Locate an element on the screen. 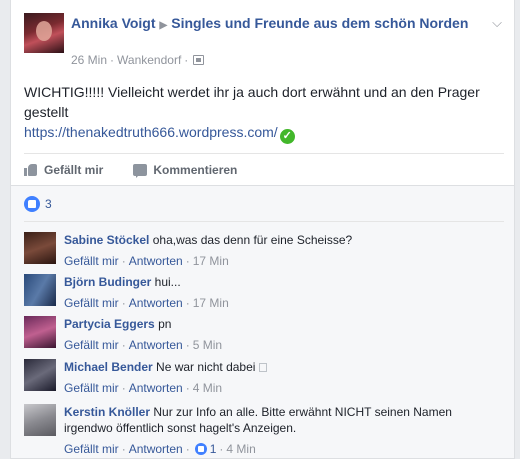 The image size is (520, 459). chevron-down-icon: ⌵ is located at coordinates (497, 23).